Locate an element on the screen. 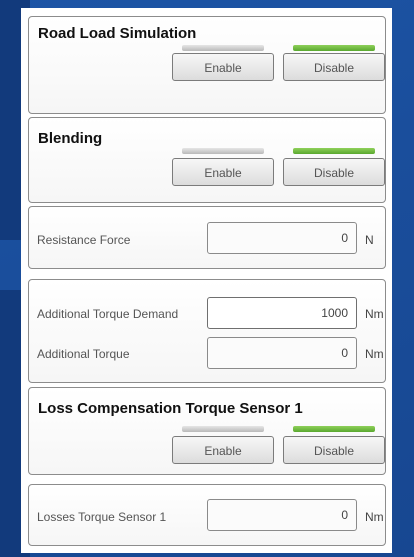  road-load-disable-button: Disable is located at coordinates (334, 67).